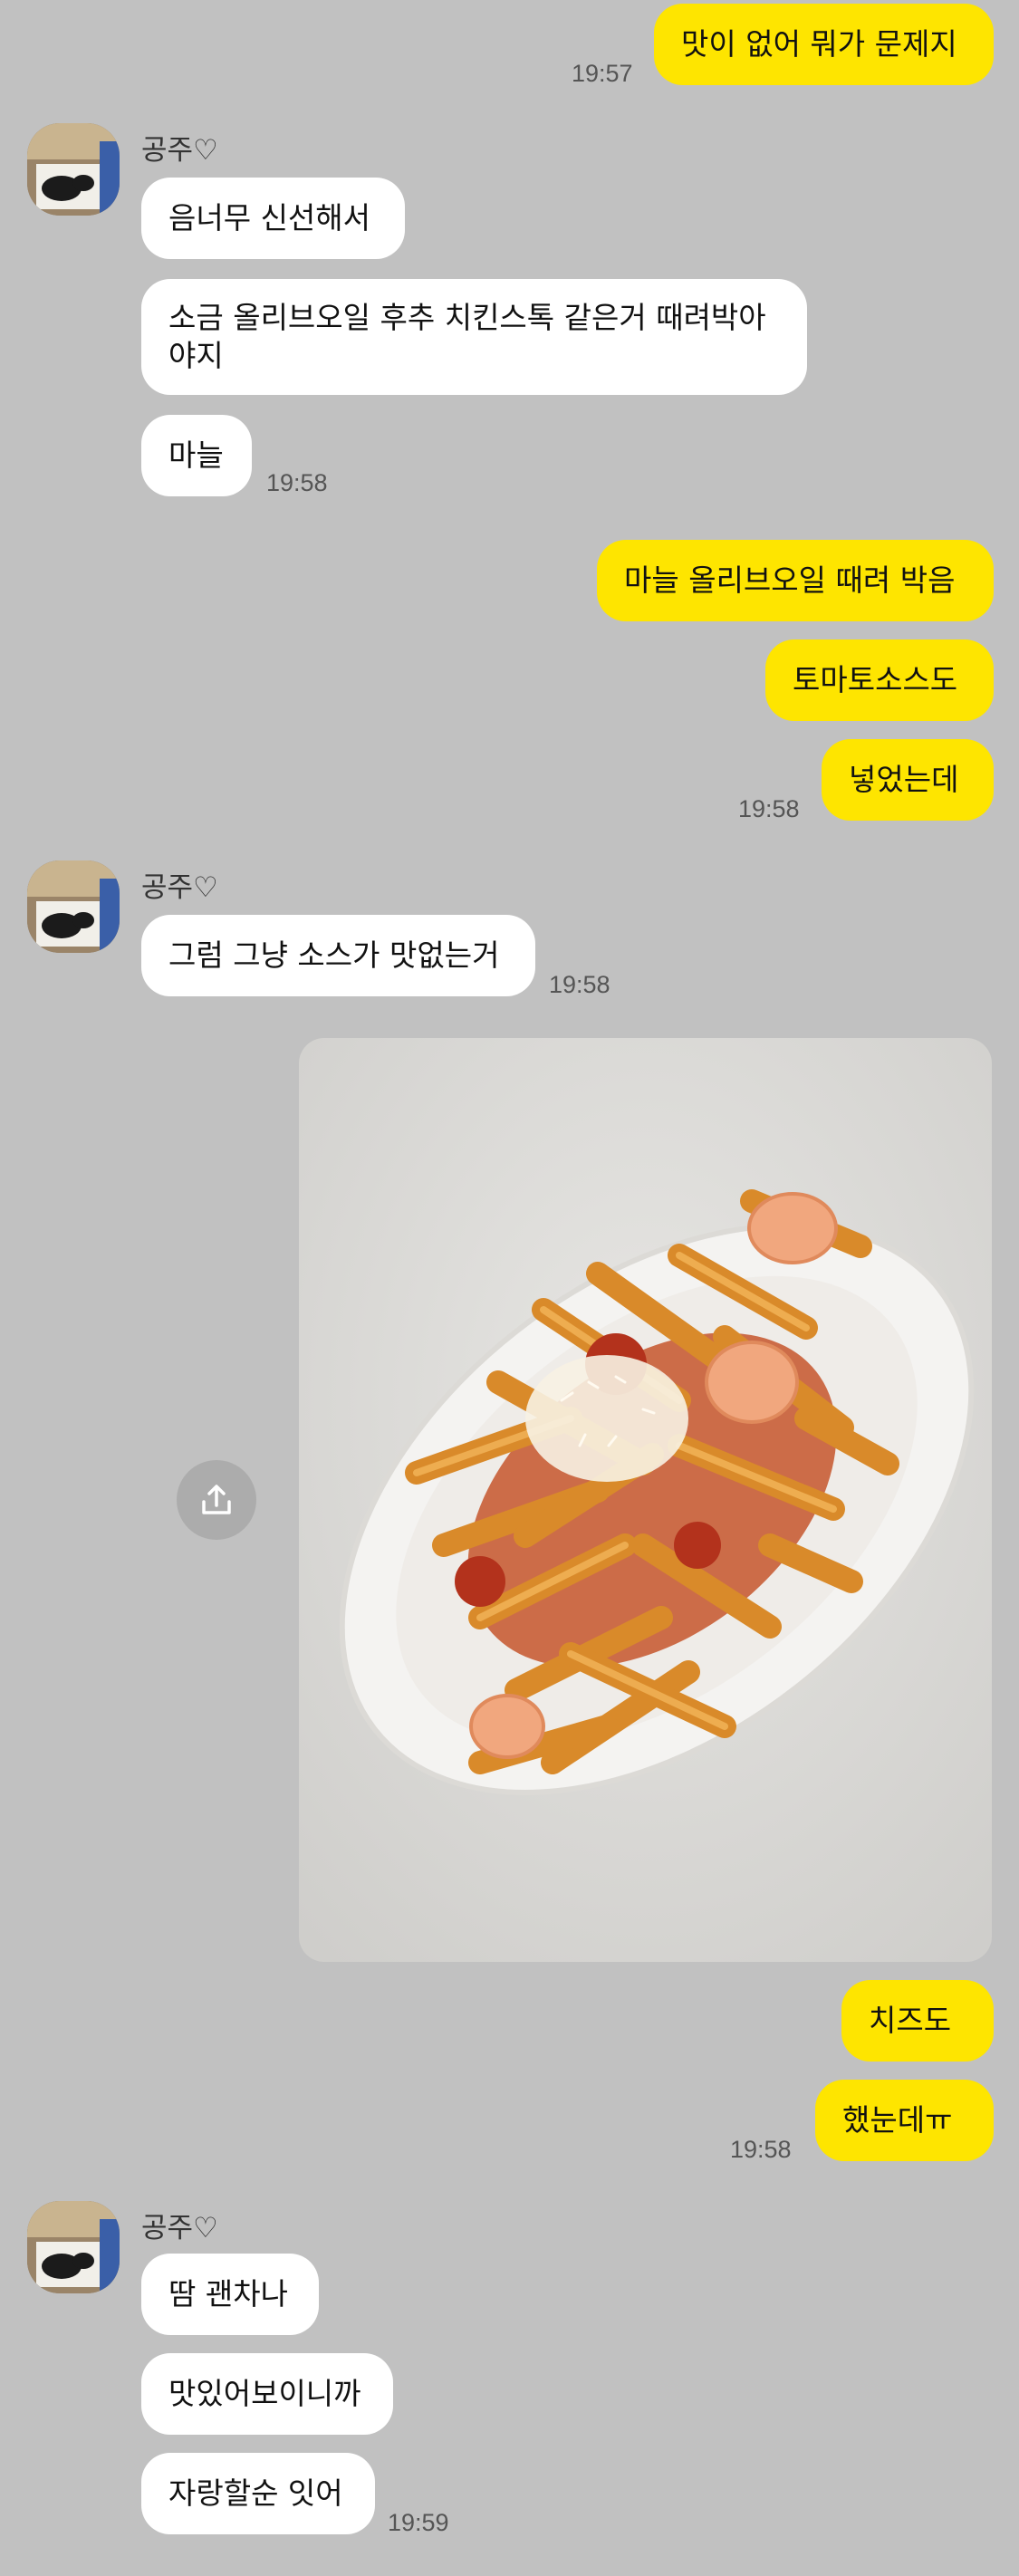  Describe the element at coordinates (273, 218) in the screenshot. I see `their-message-bubble: 음너무 신선해서` at that location.